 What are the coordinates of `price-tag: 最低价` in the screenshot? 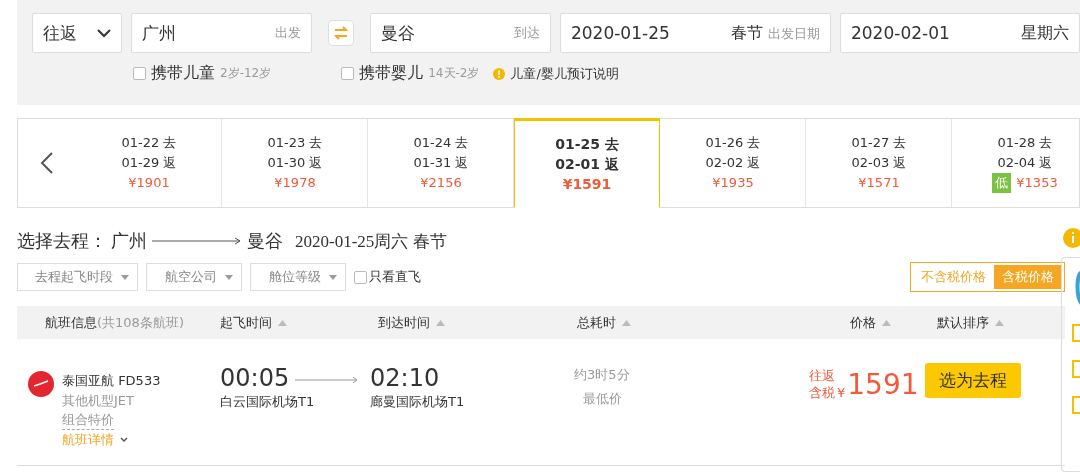 It's located at (602, 399).